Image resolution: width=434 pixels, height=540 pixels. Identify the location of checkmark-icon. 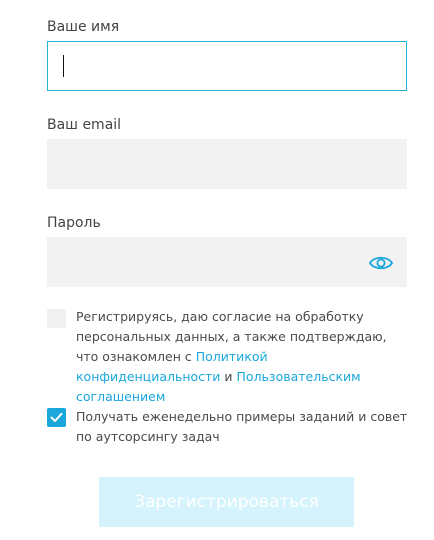
(56, 417).